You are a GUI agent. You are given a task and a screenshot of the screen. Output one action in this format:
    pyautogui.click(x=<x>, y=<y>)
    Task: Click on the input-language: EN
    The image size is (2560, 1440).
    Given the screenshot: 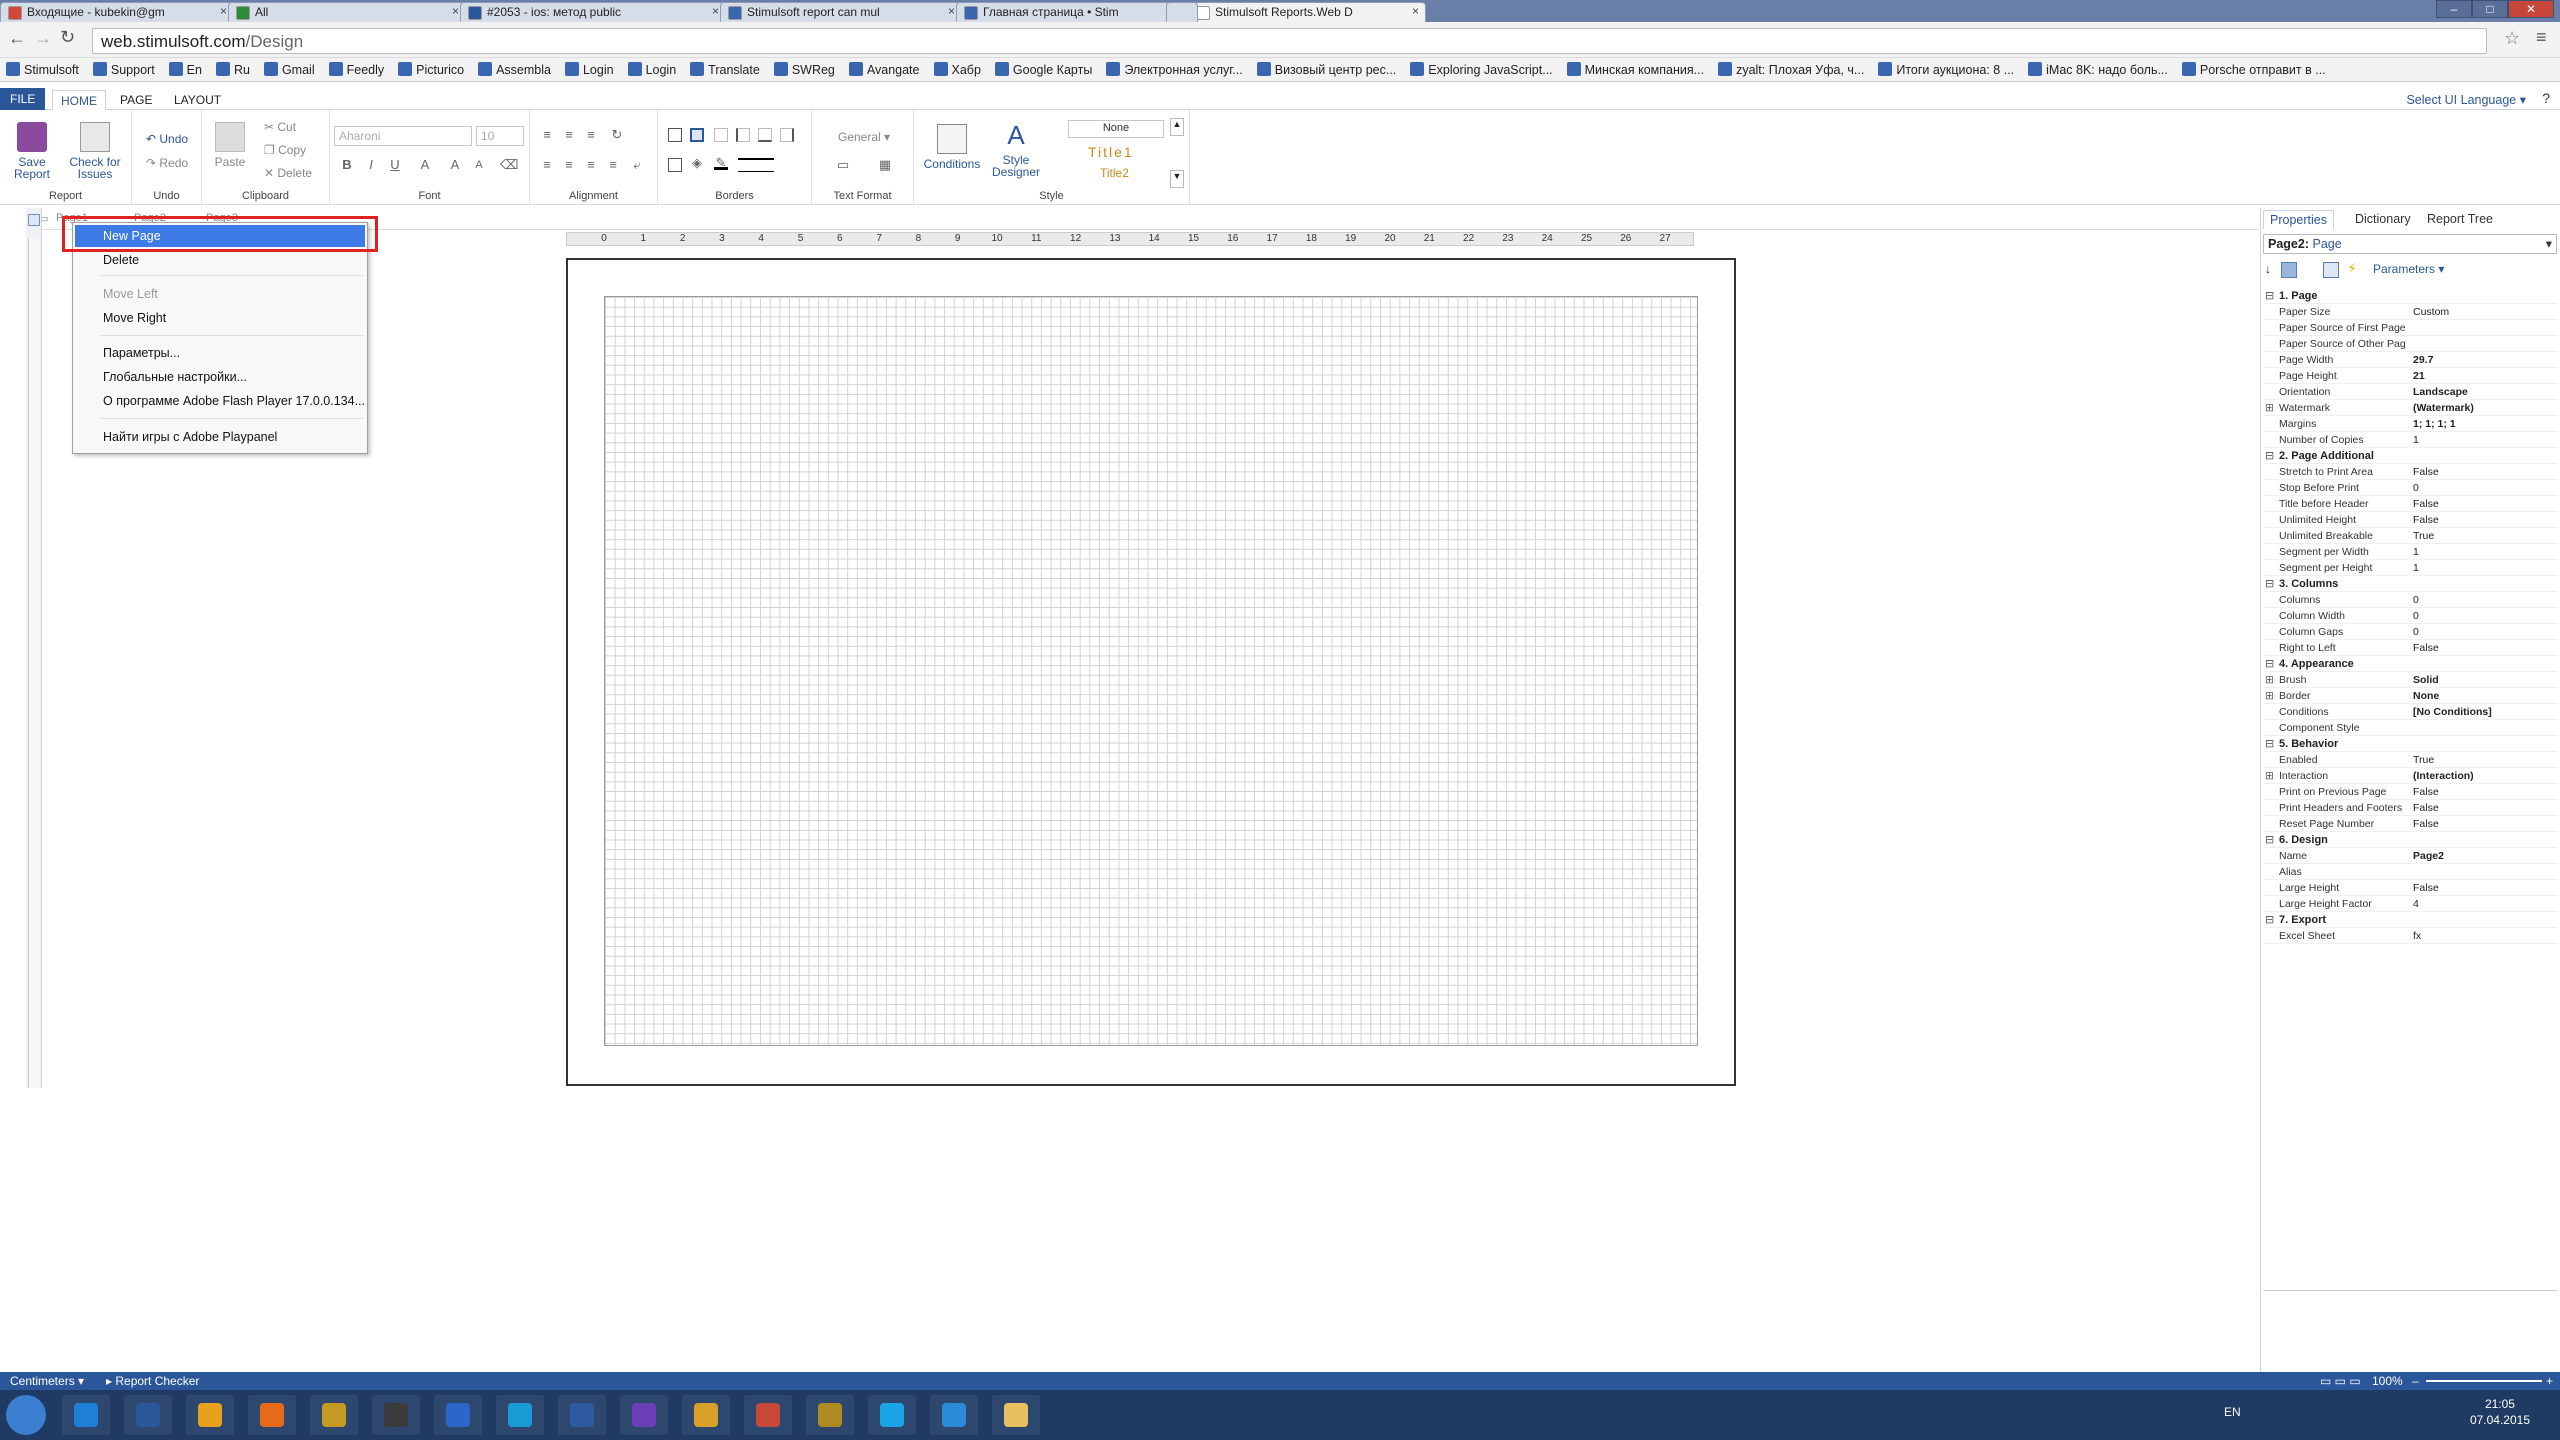 What is the action you would take?
    pyautogui.click(x=2232, y=1412)
    